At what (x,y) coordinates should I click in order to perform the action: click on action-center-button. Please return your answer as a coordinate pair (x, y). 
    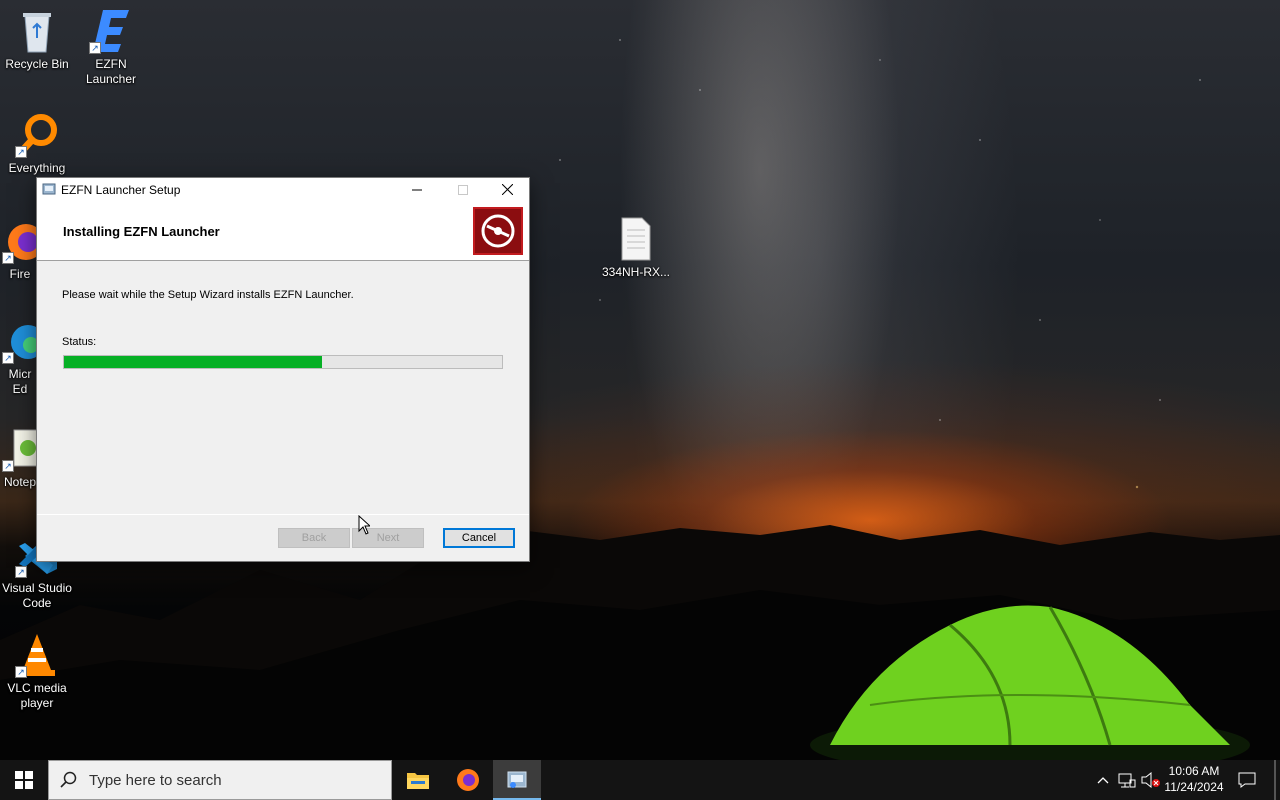
    Looking at the image, I should click on (1247, 780).